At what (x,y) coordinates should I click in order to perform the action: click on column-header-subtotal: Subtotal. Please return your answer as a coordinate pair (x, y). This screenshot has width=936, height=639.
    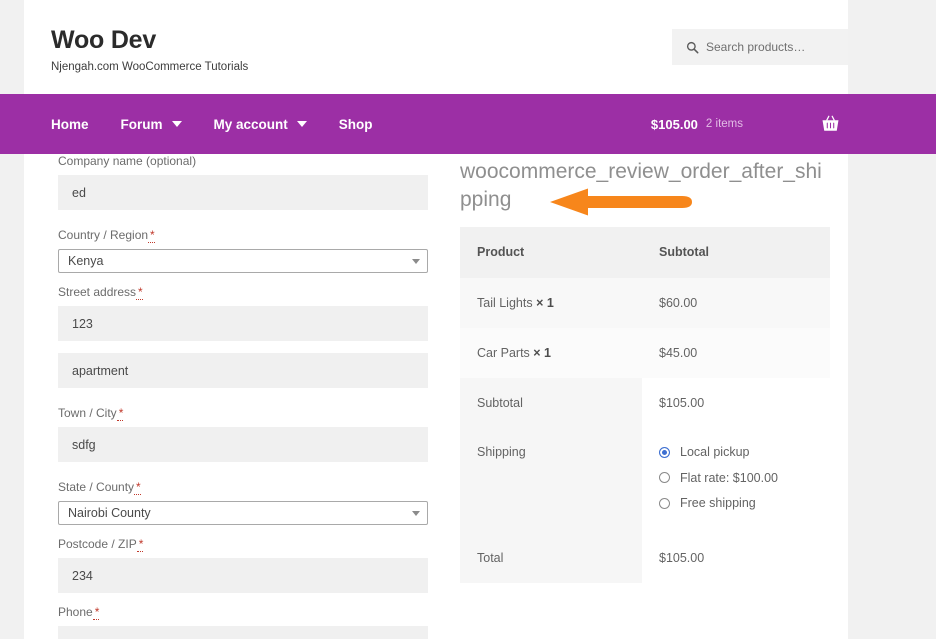
    Looking at the image, I should click on (684, 252).